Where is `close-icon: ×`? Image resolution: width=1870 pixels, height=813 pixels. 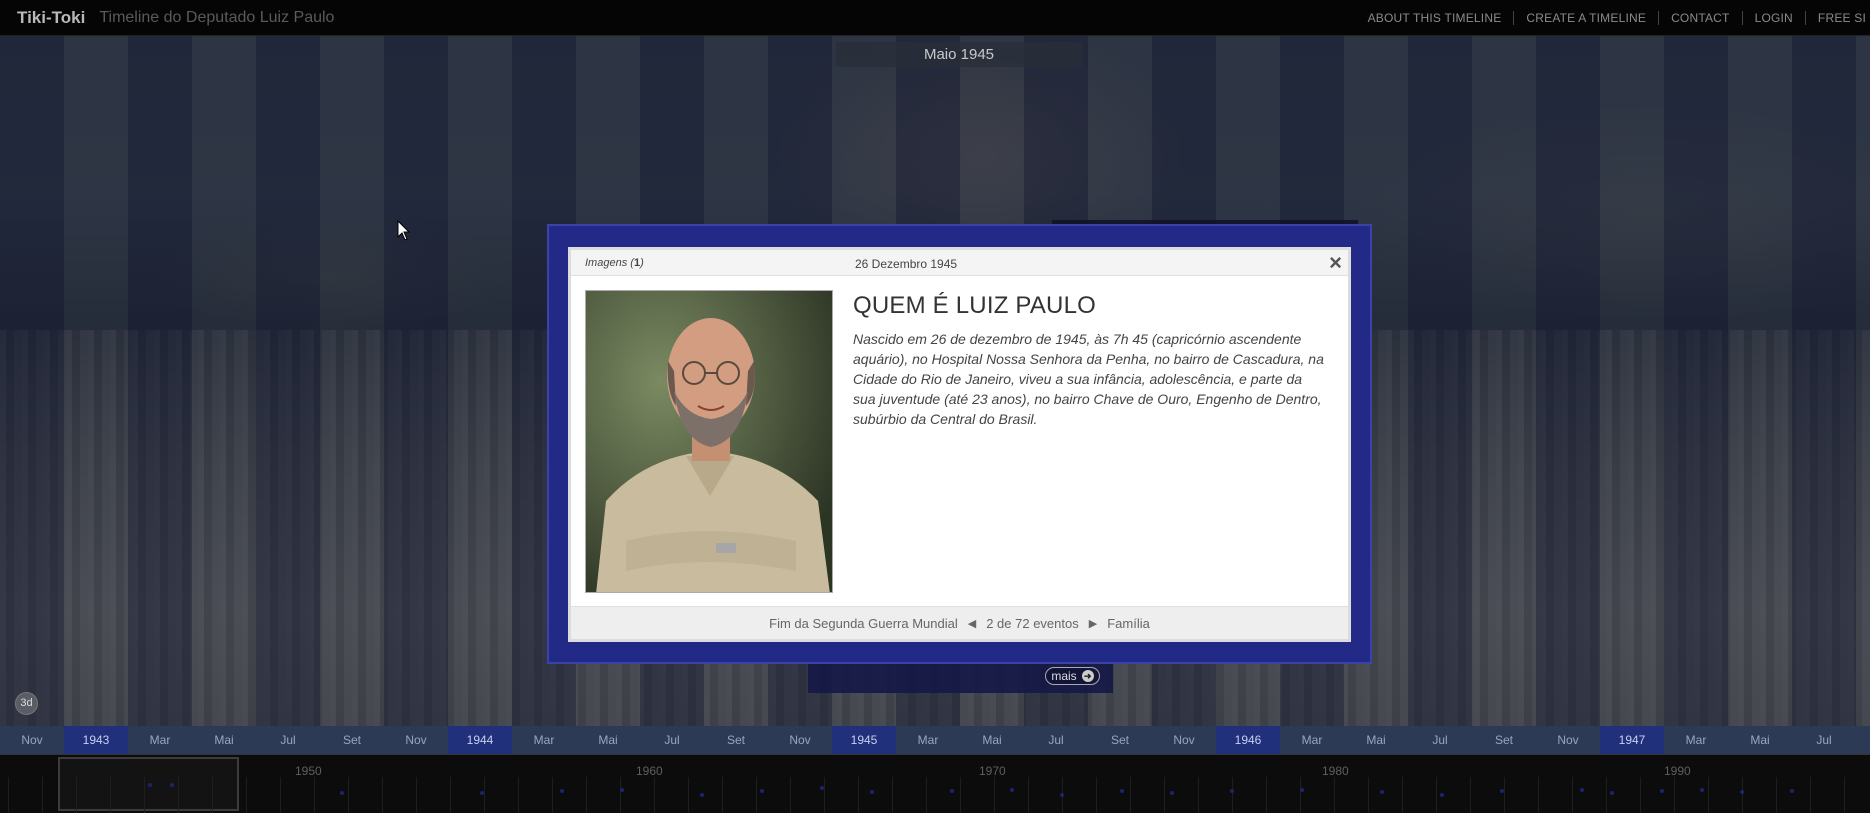
close-icon: × is located at coordinates (1335, 263).